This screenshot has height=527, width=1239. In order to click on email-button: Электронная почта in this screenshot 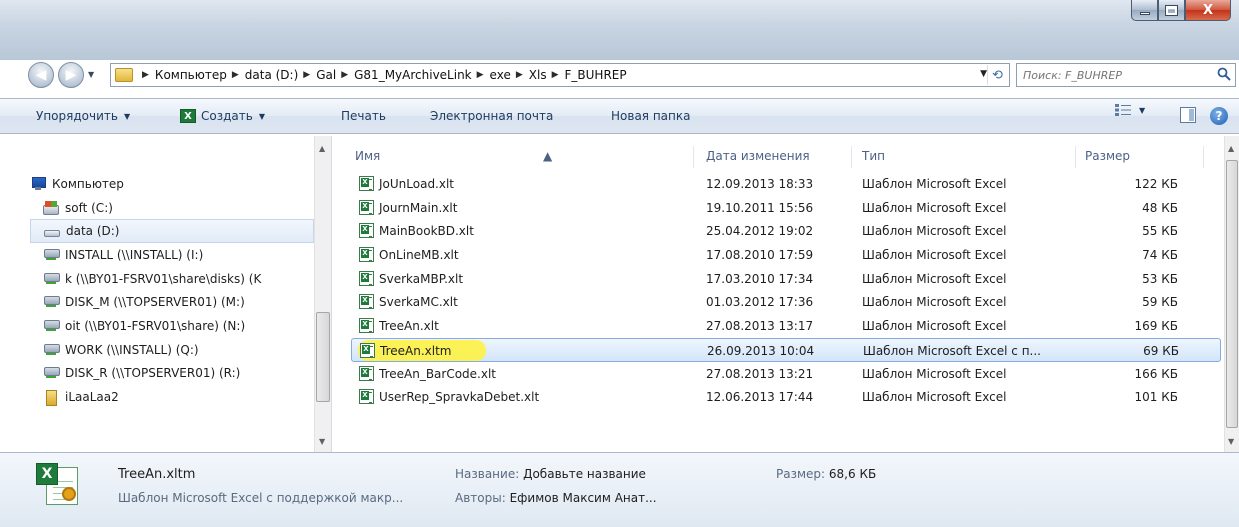, I will do `click(491, 116)`.